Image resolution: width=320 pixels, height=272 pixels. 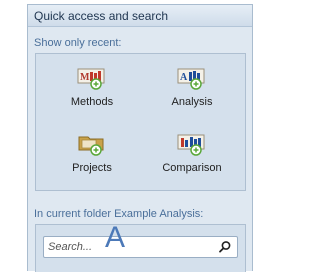 I want to click on panel-title: Quick access and search, so click(x=140, y=16).